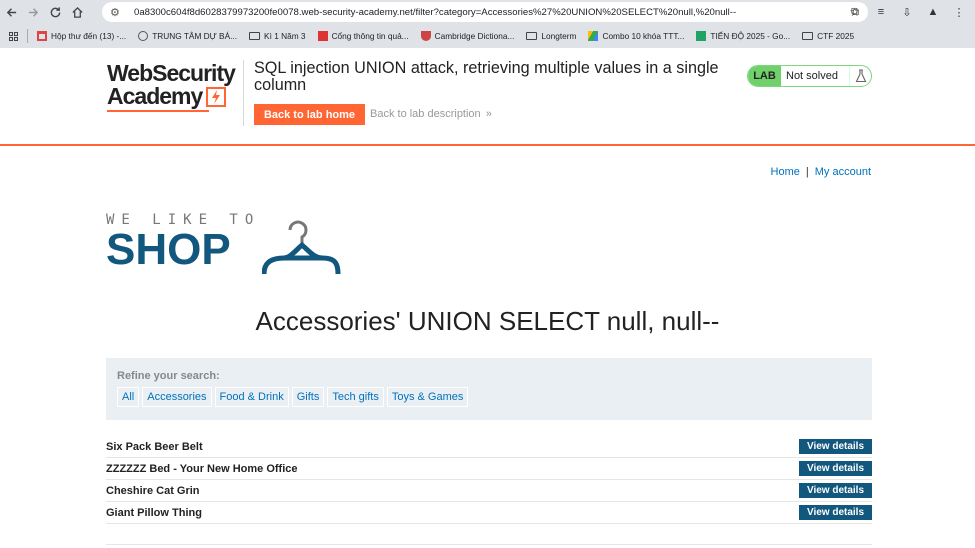  What do you see at coordinates (143, 36) in the screenshot?
I see `globe-icon` at bounding box center [143, 36].